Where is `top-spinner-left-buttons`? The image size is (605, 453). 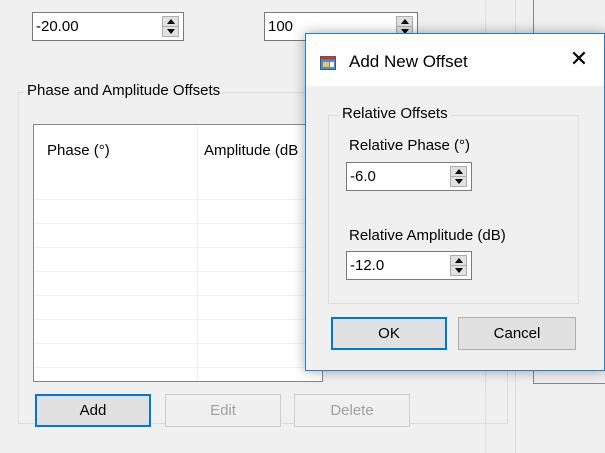
top-spinner-left-buttons is located at coordinates (170, 26).